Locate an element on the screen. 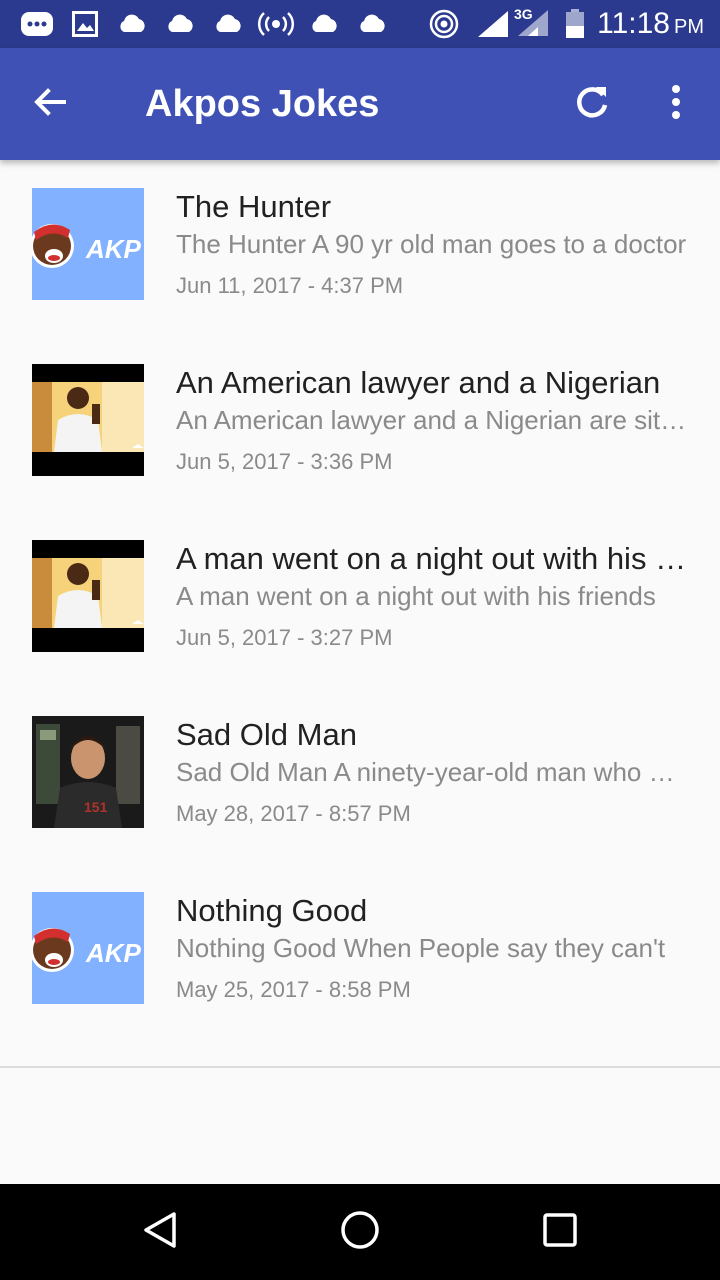 The height and width of the screenshot is (1280, 720). nav-recents-button is located at coordinates (560, 1232).